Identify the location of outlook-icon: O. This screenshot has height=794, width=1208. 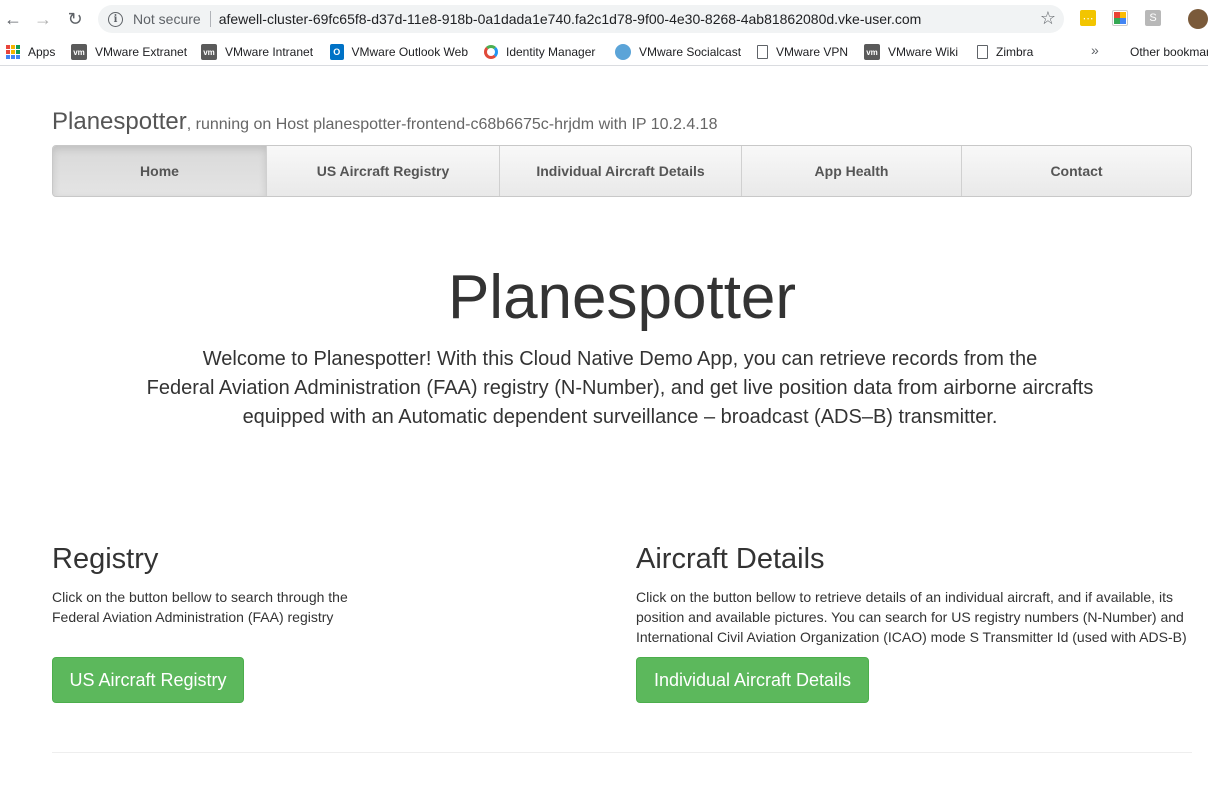
(337, 52).